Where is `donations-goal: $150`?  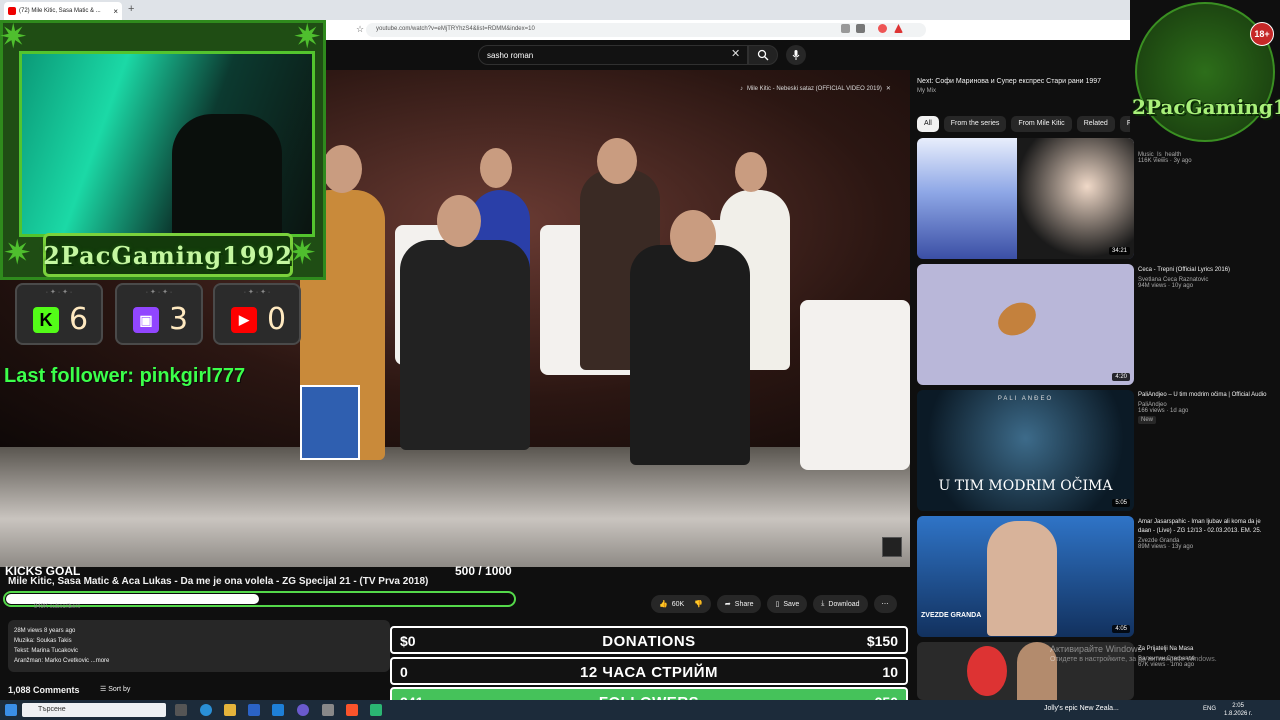 donations-goal: $150 is located at coordinates (882, 641).